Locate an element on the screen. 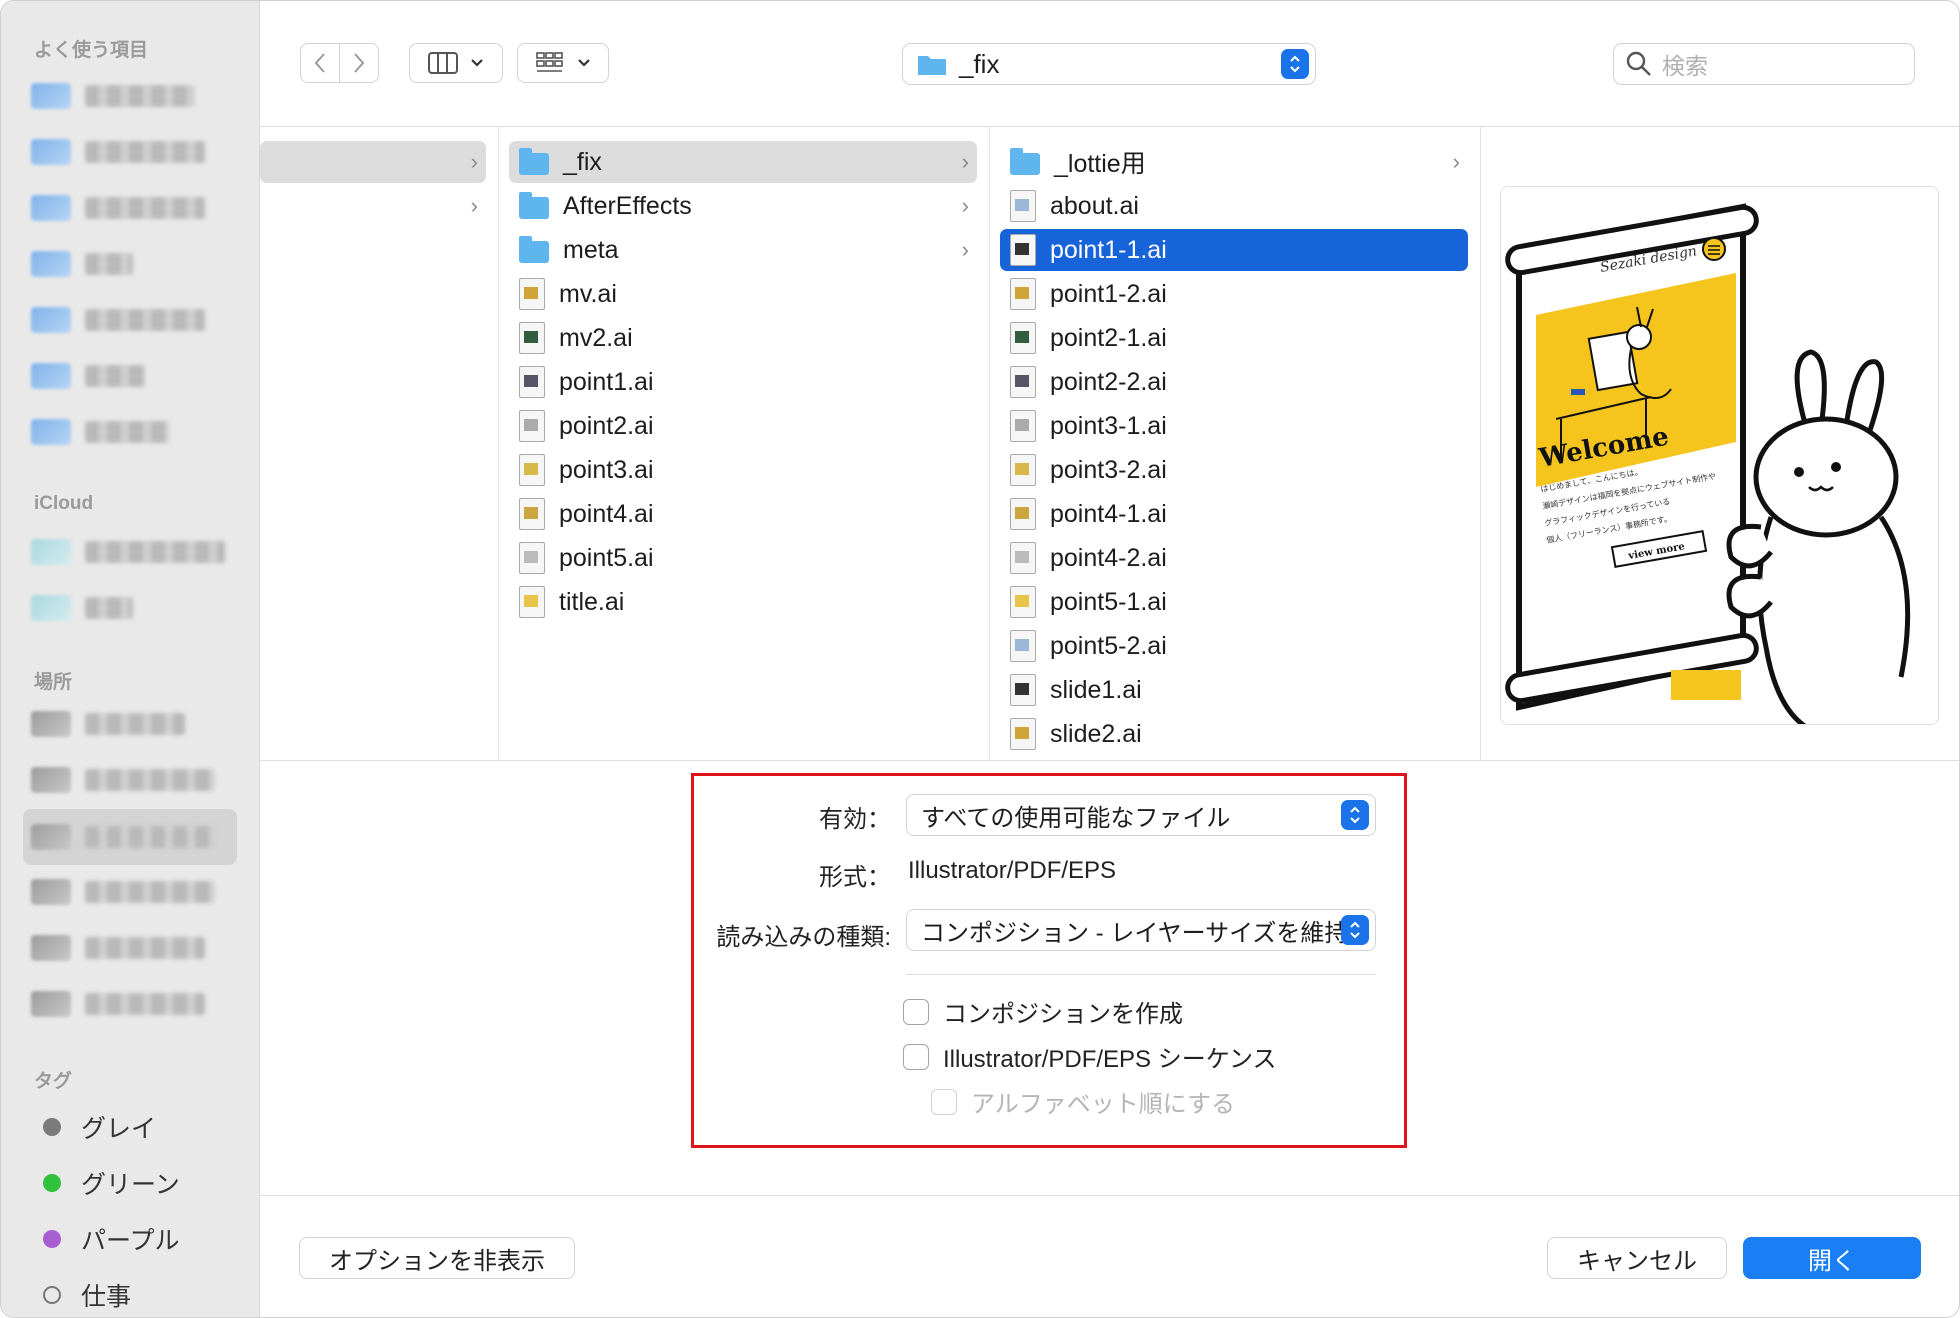  item-label: mv.ai is located at coordinates (588, 293).